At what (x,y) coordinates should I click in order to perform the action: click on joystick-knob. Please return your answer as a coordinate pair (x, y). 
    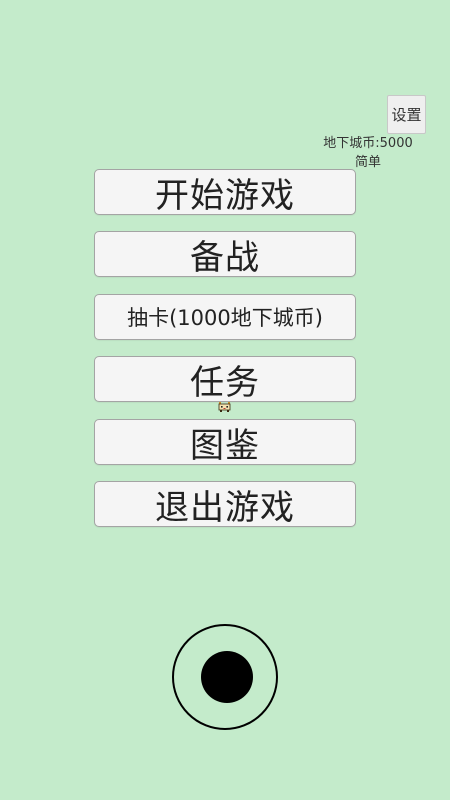
    Looking at the image, I should click on (227, 677).